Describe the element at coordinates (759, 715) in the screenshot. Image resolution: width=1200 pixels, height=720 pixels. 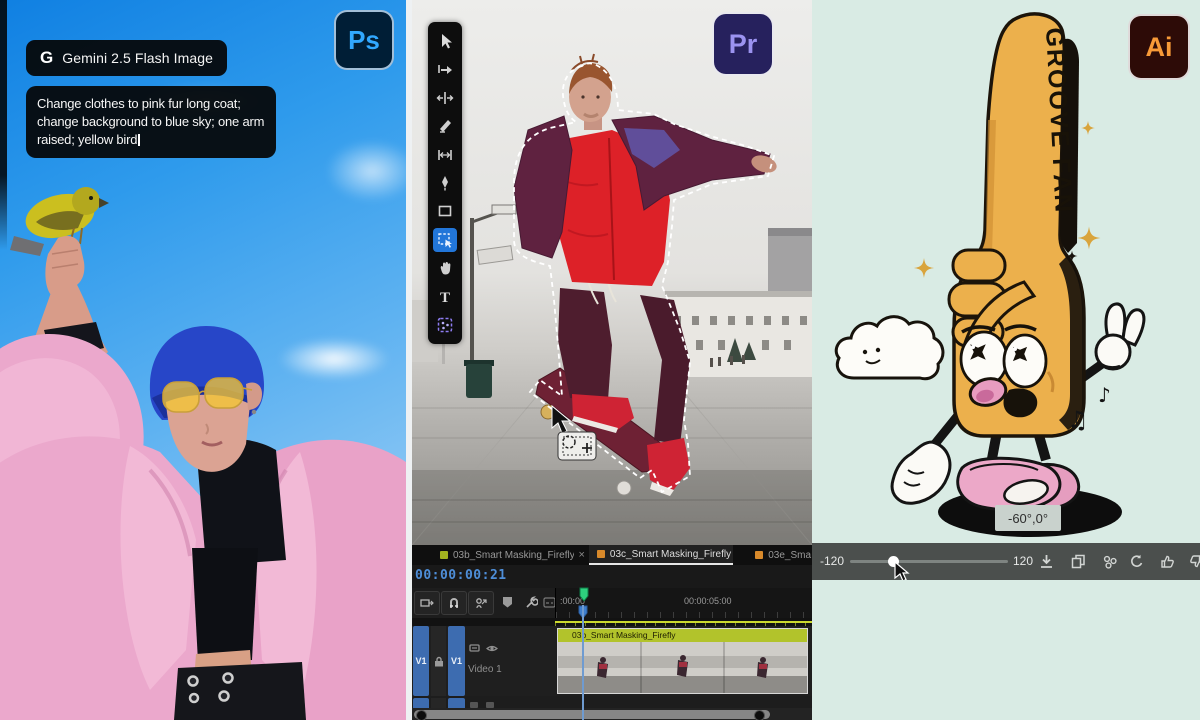
I see `scrollbar-zoom-handle-right` at that location.